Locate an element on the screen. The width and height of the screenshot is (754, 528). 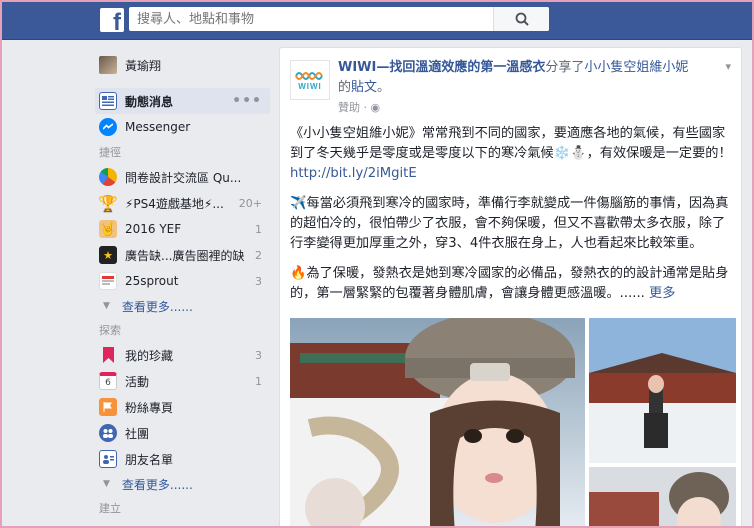
sidebar-item-ps4-group: 🏆 ⚡PS4遊戲基地⚡... 20+ is located at coordinates (182, 203).